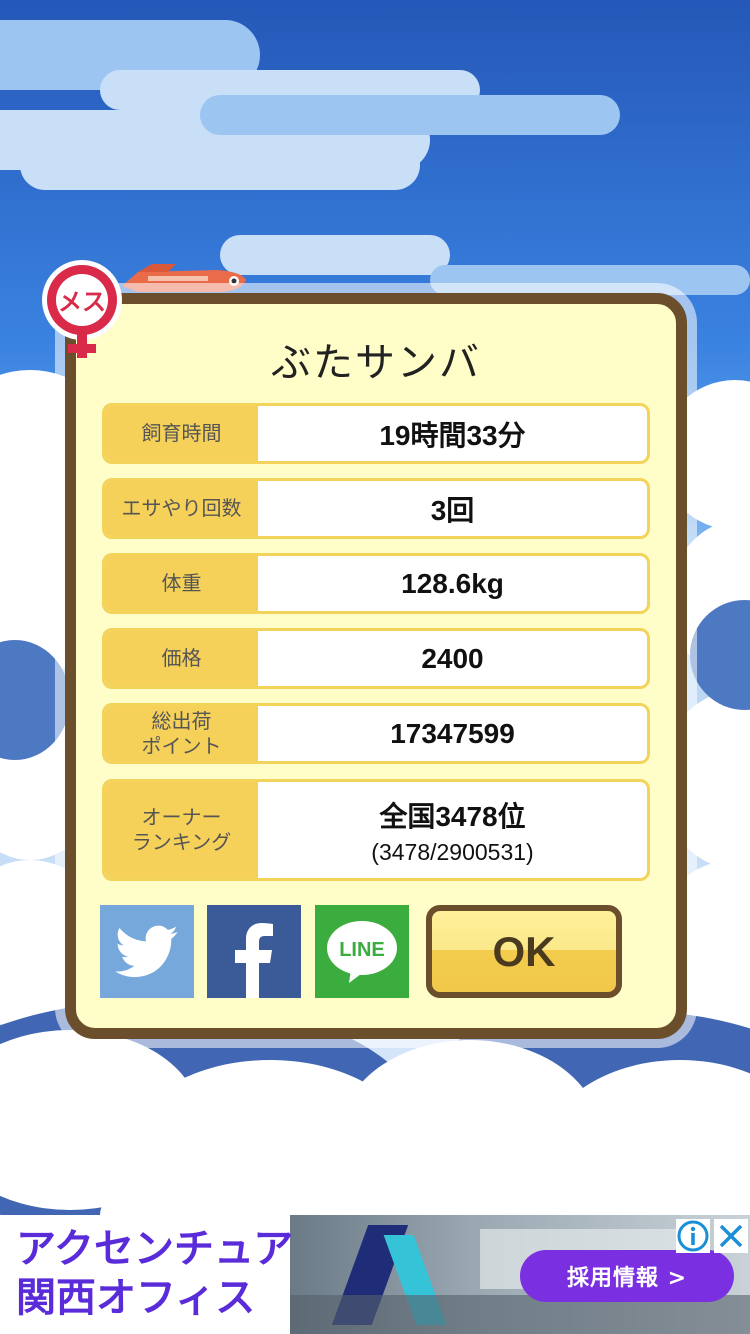 The height and width of the screenshot is (1334, 750). What do you see at coordinates (254, 960) in the screenshot?
I see `facebook-f-icon` at bounding box center [254, 960].